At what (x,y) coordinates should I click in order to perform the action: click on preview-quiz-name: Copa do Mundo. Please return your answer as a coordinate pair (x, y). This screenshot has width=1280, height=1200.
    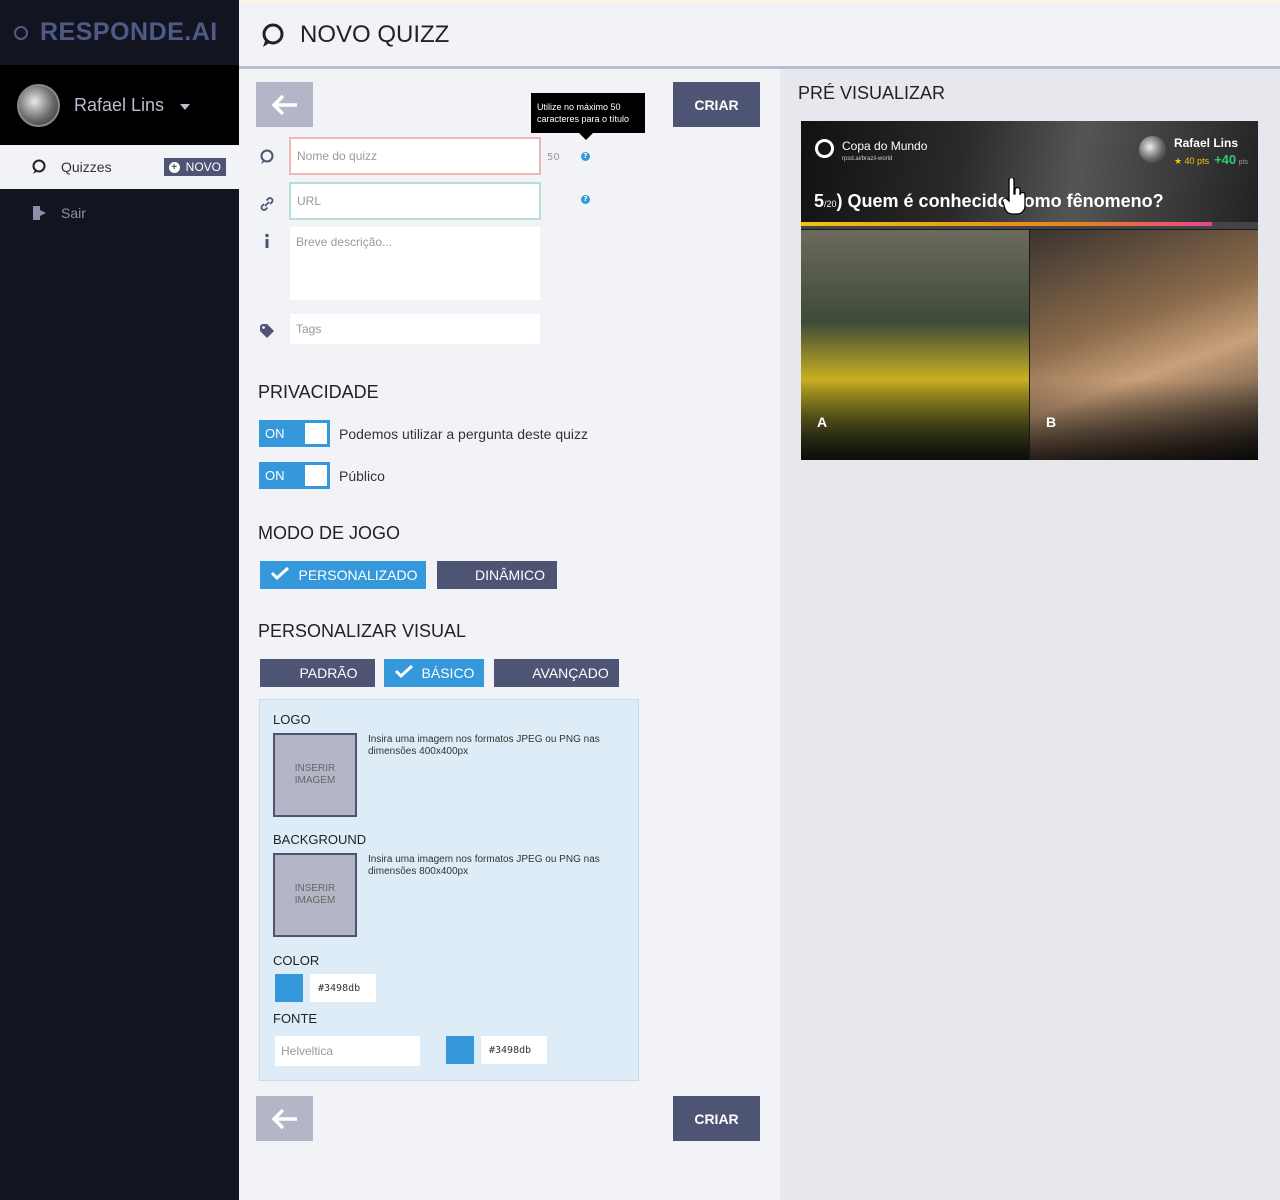
    Looking at the image, I should click on (885, 146).